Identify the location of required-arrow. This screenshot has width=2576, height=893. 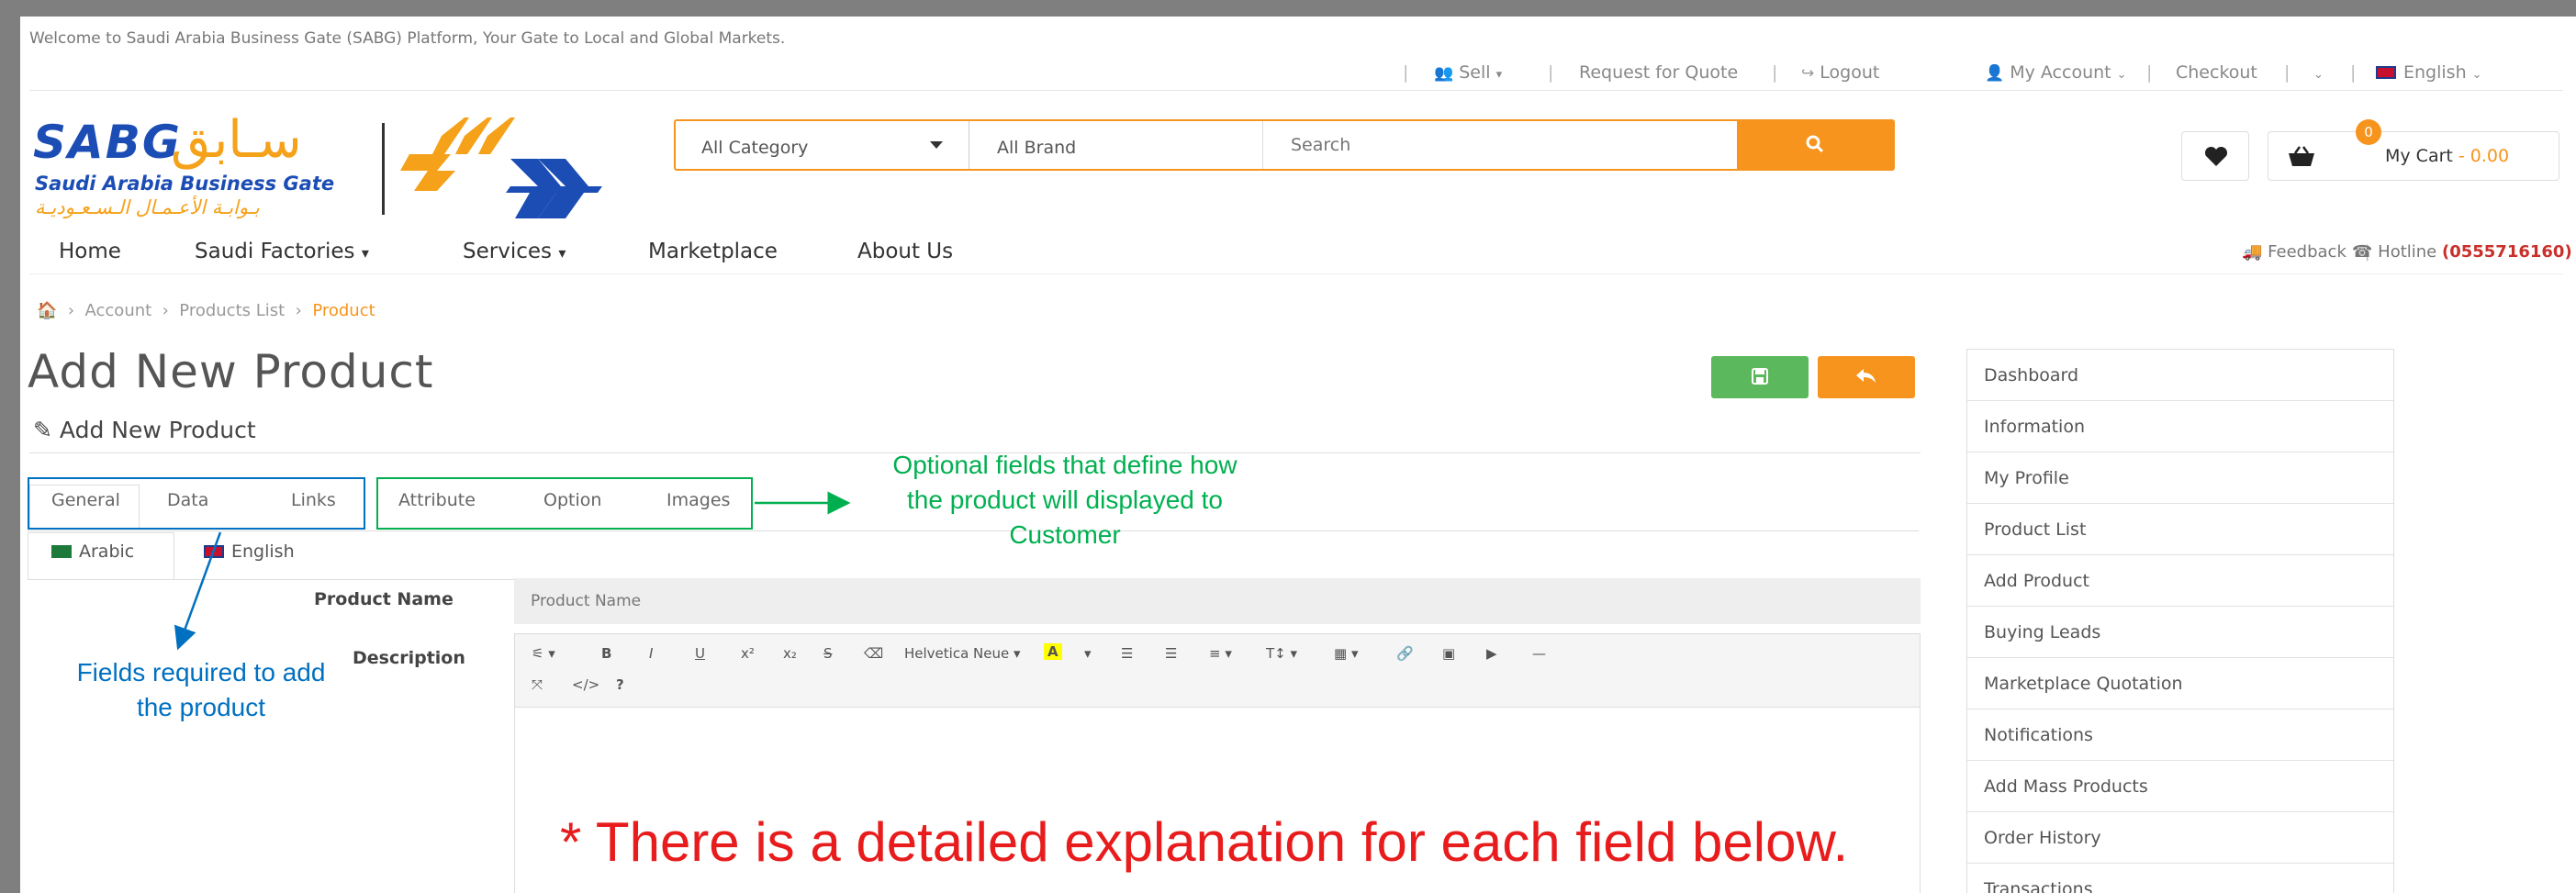
(198, 591).